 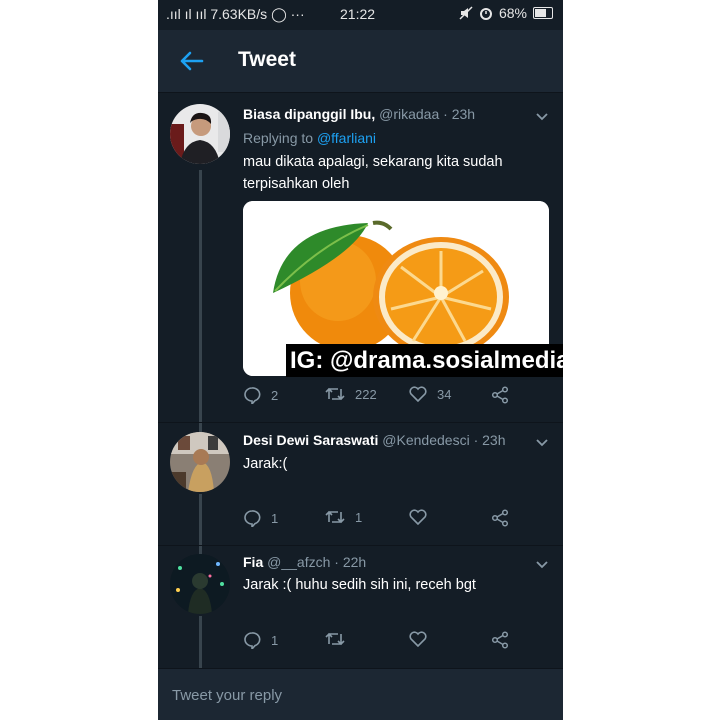 I want to click on more-icon: ···, so click(x=297, y=14).